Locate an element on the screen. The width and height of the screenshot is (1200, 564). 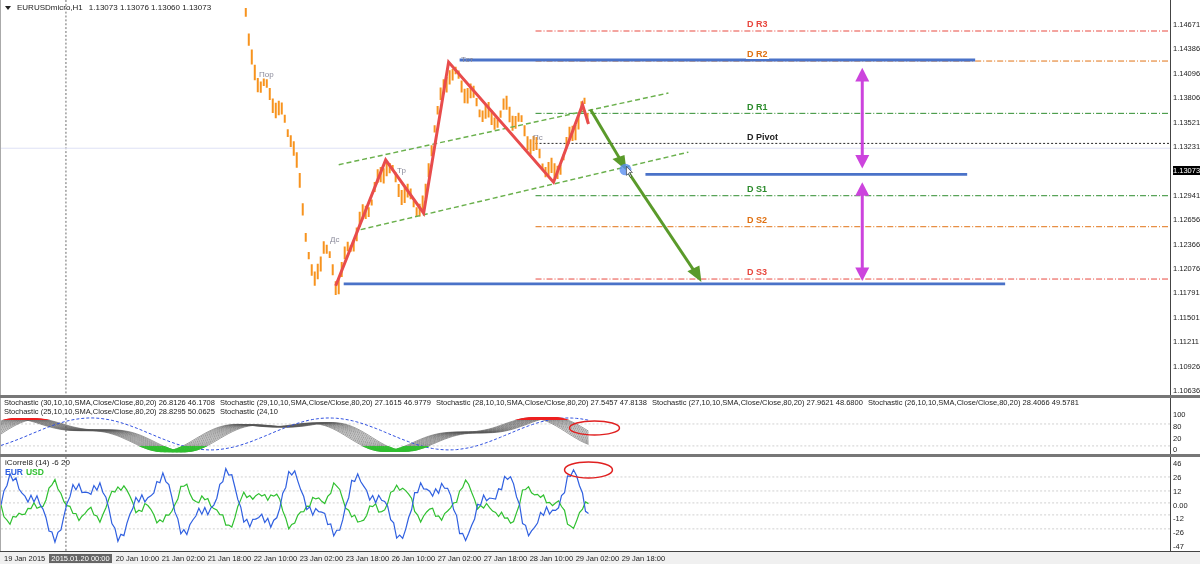
pattern-label: Пс is located at coordinates (538, 137).